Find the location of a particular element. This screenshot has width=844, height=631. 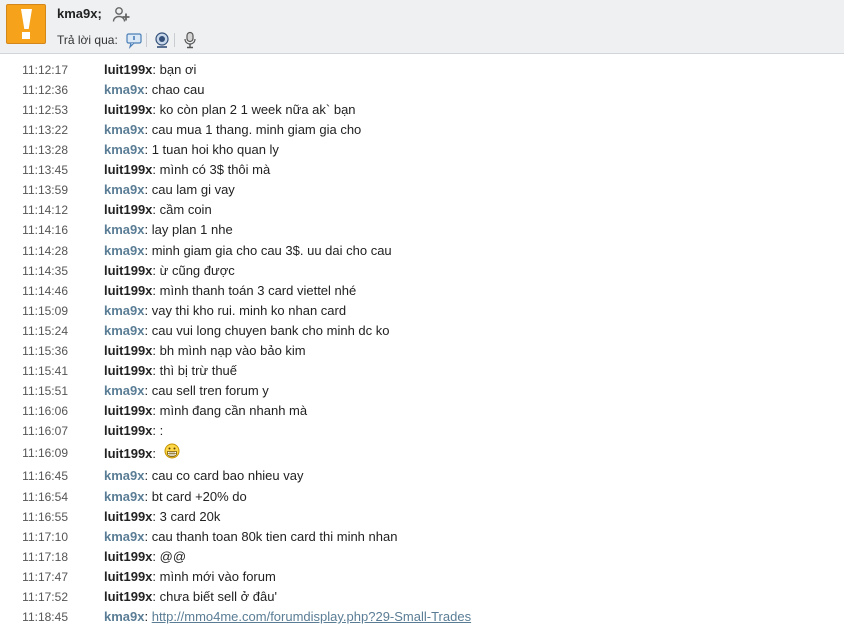

message-text: mình mới vào forum is located at coordinates (217, 576).